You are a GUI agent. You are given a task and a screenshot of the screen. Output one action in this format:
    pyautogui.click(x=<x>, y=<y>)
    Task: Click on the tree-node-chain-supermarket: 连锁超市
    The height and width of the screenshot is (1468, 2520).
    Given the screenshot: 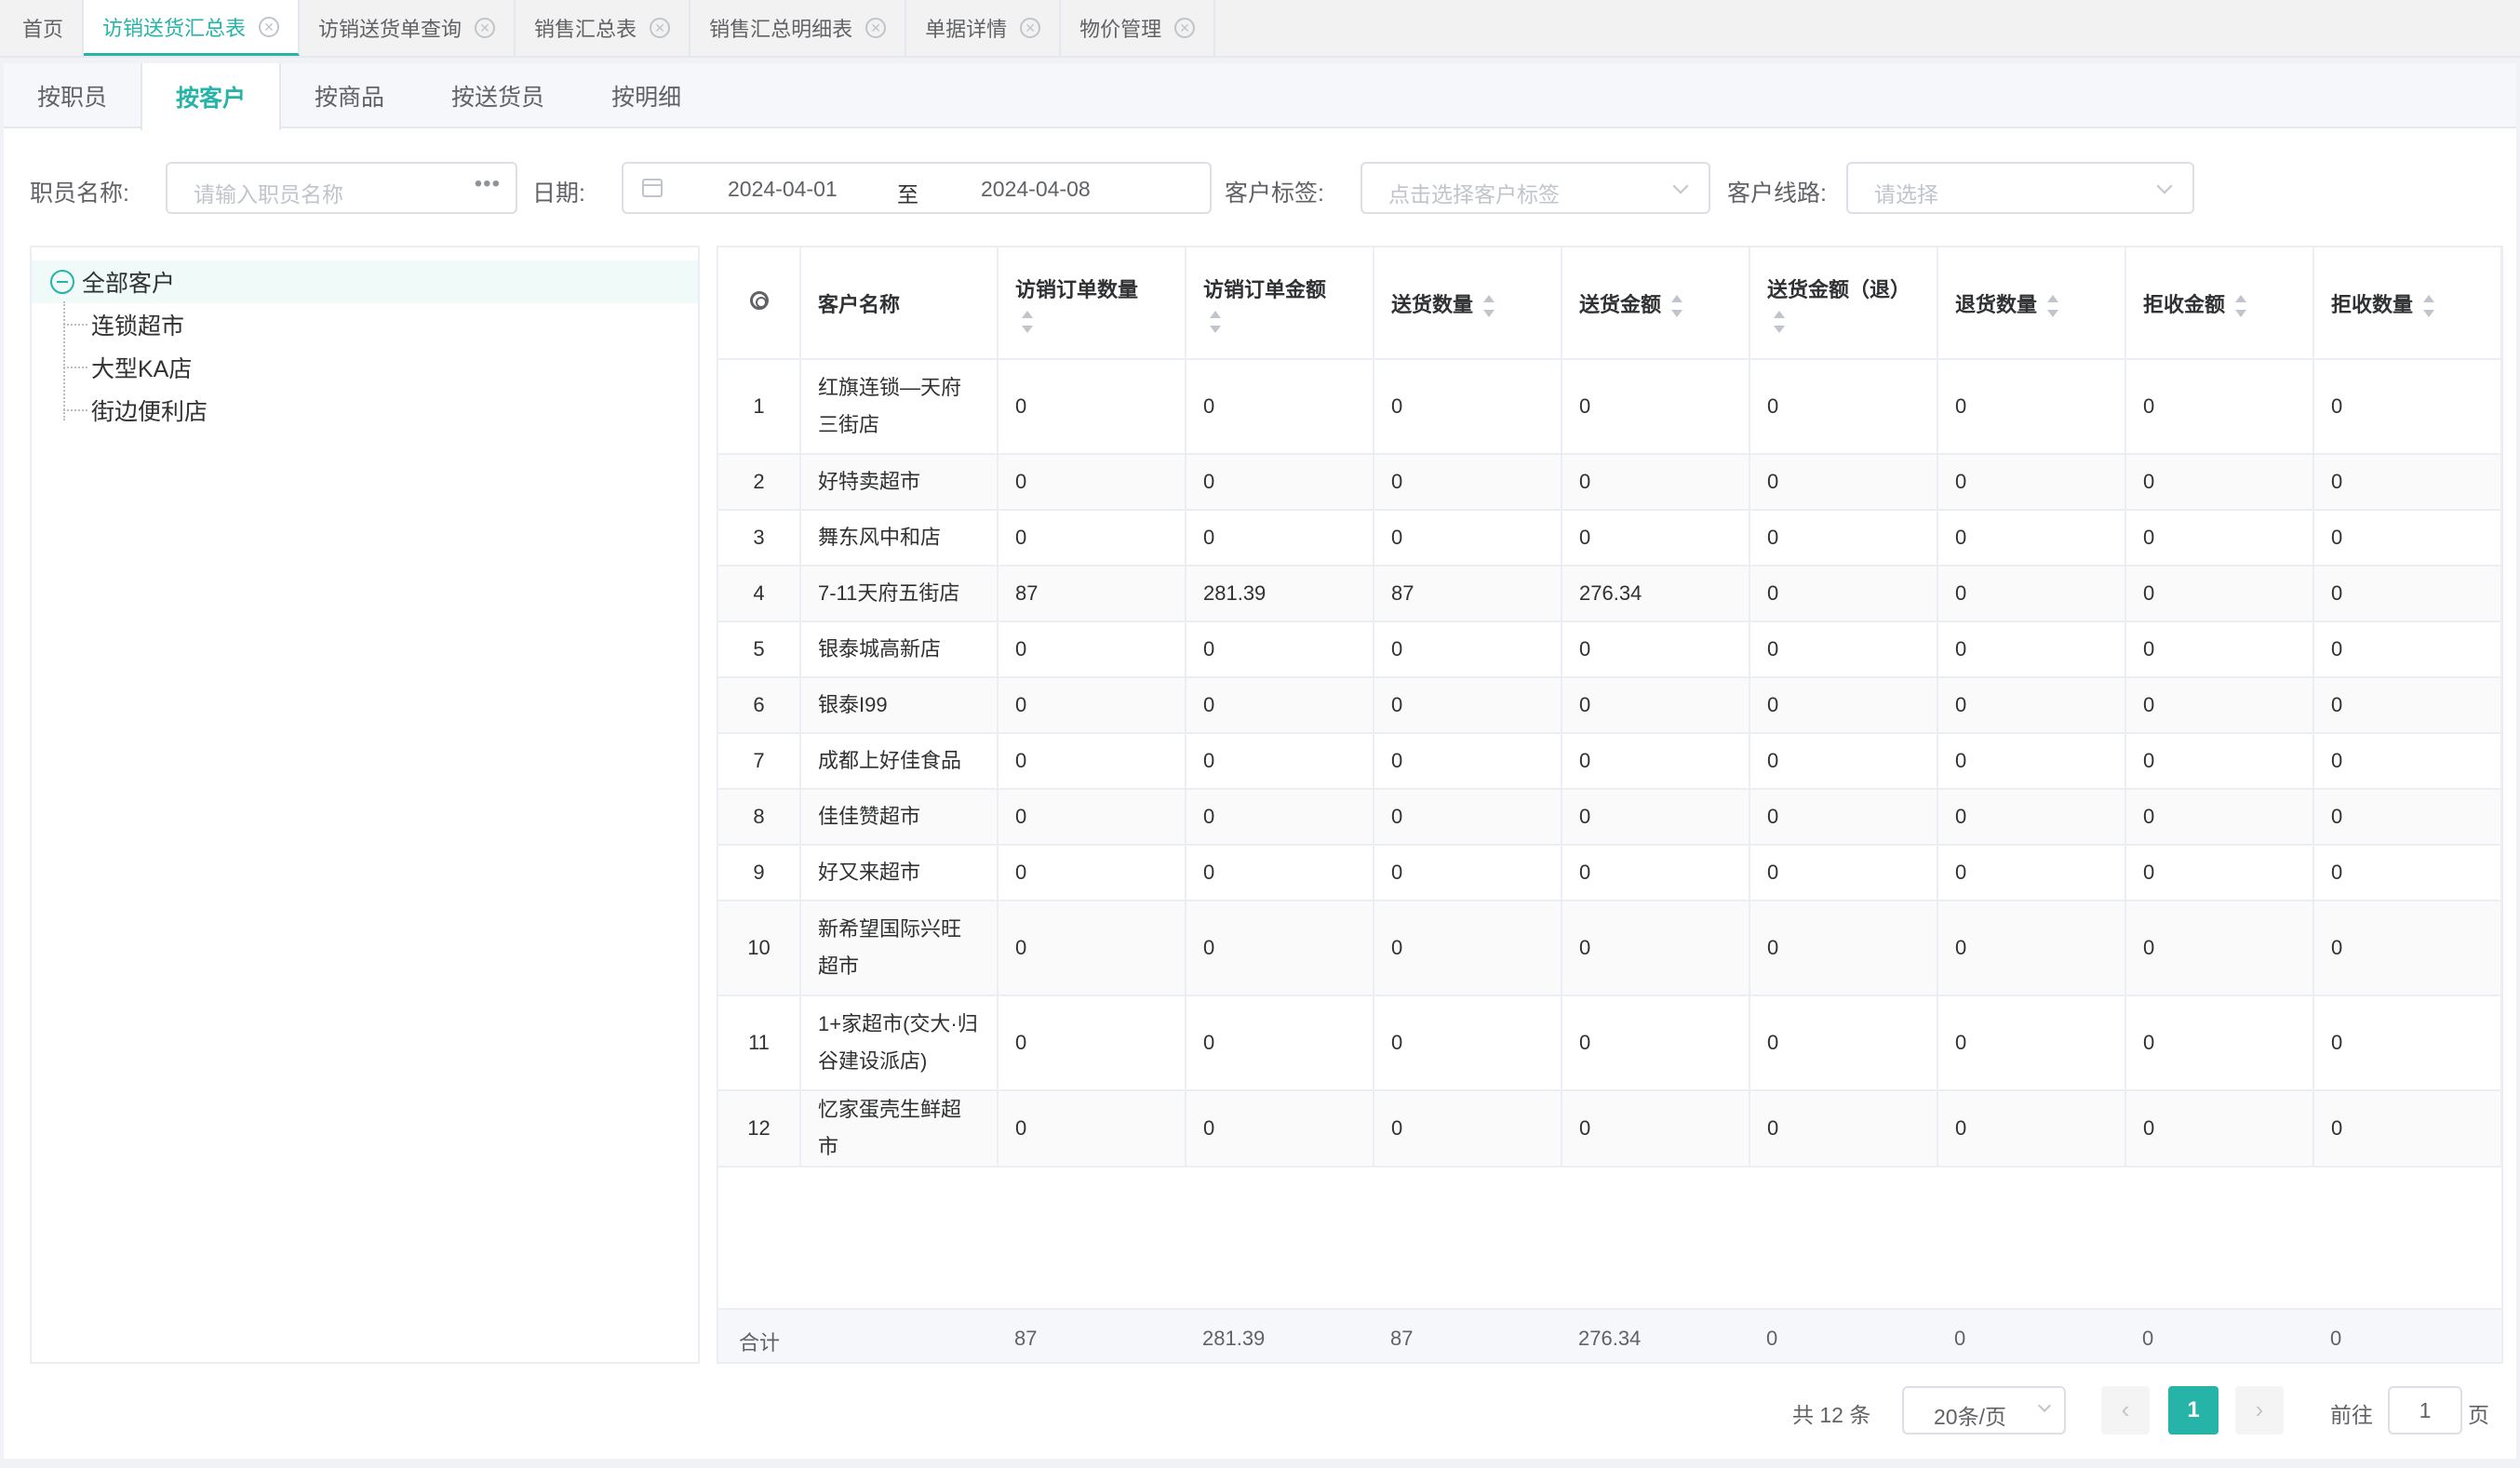 What is the action you would take?
    pyautogui.click(x=123, y=324)
    